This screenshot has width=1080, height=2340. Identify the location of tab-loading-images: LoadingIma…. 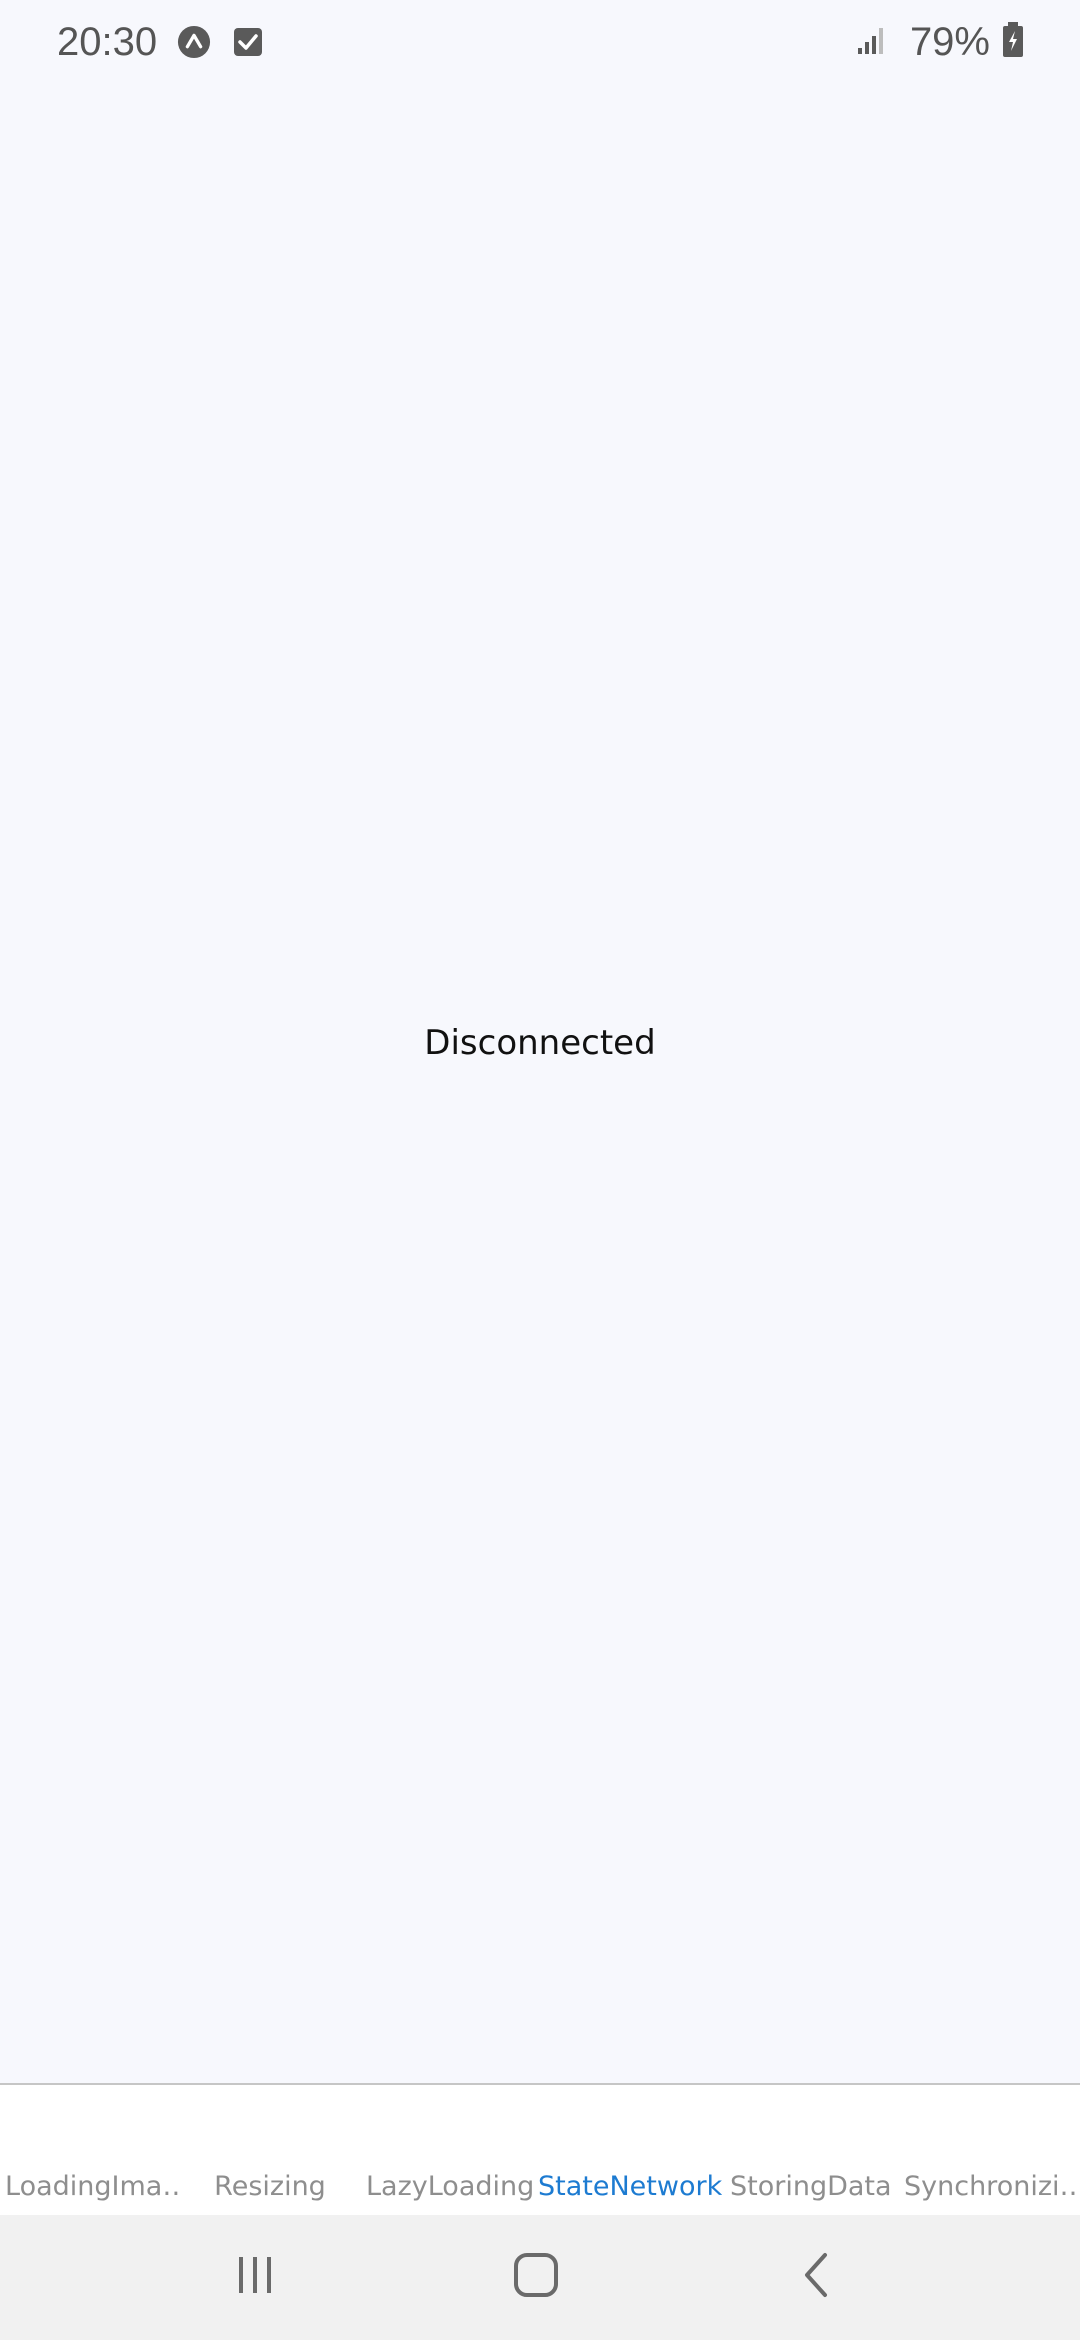
(93, 2186).